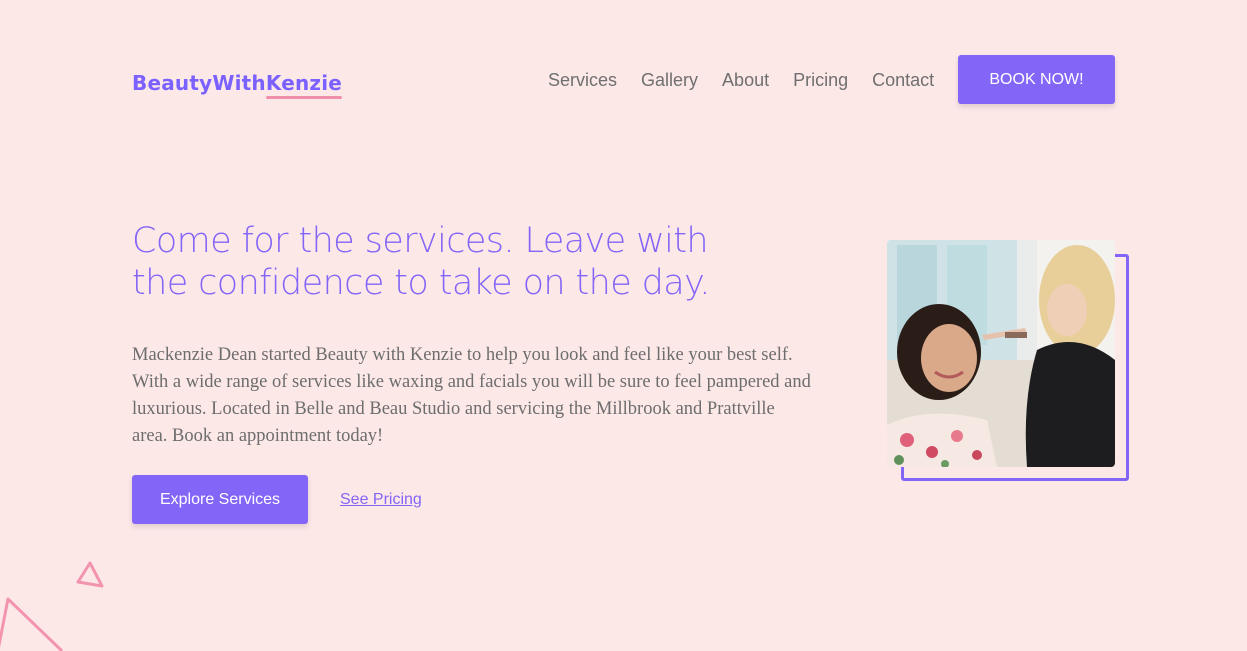 The height and width of the screenshot is (651, 1247). Describe the element at coordinates (381, 500) in the screenshot. I see `see-pricing-link: See Pricing` at that location.